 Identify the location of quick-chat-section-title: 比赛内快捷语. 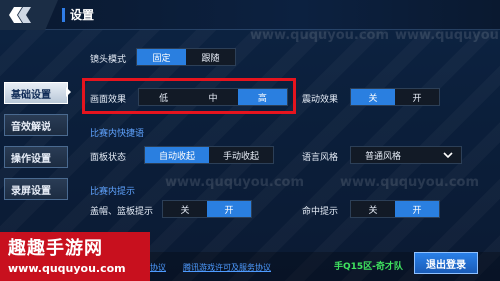
(117, 134).